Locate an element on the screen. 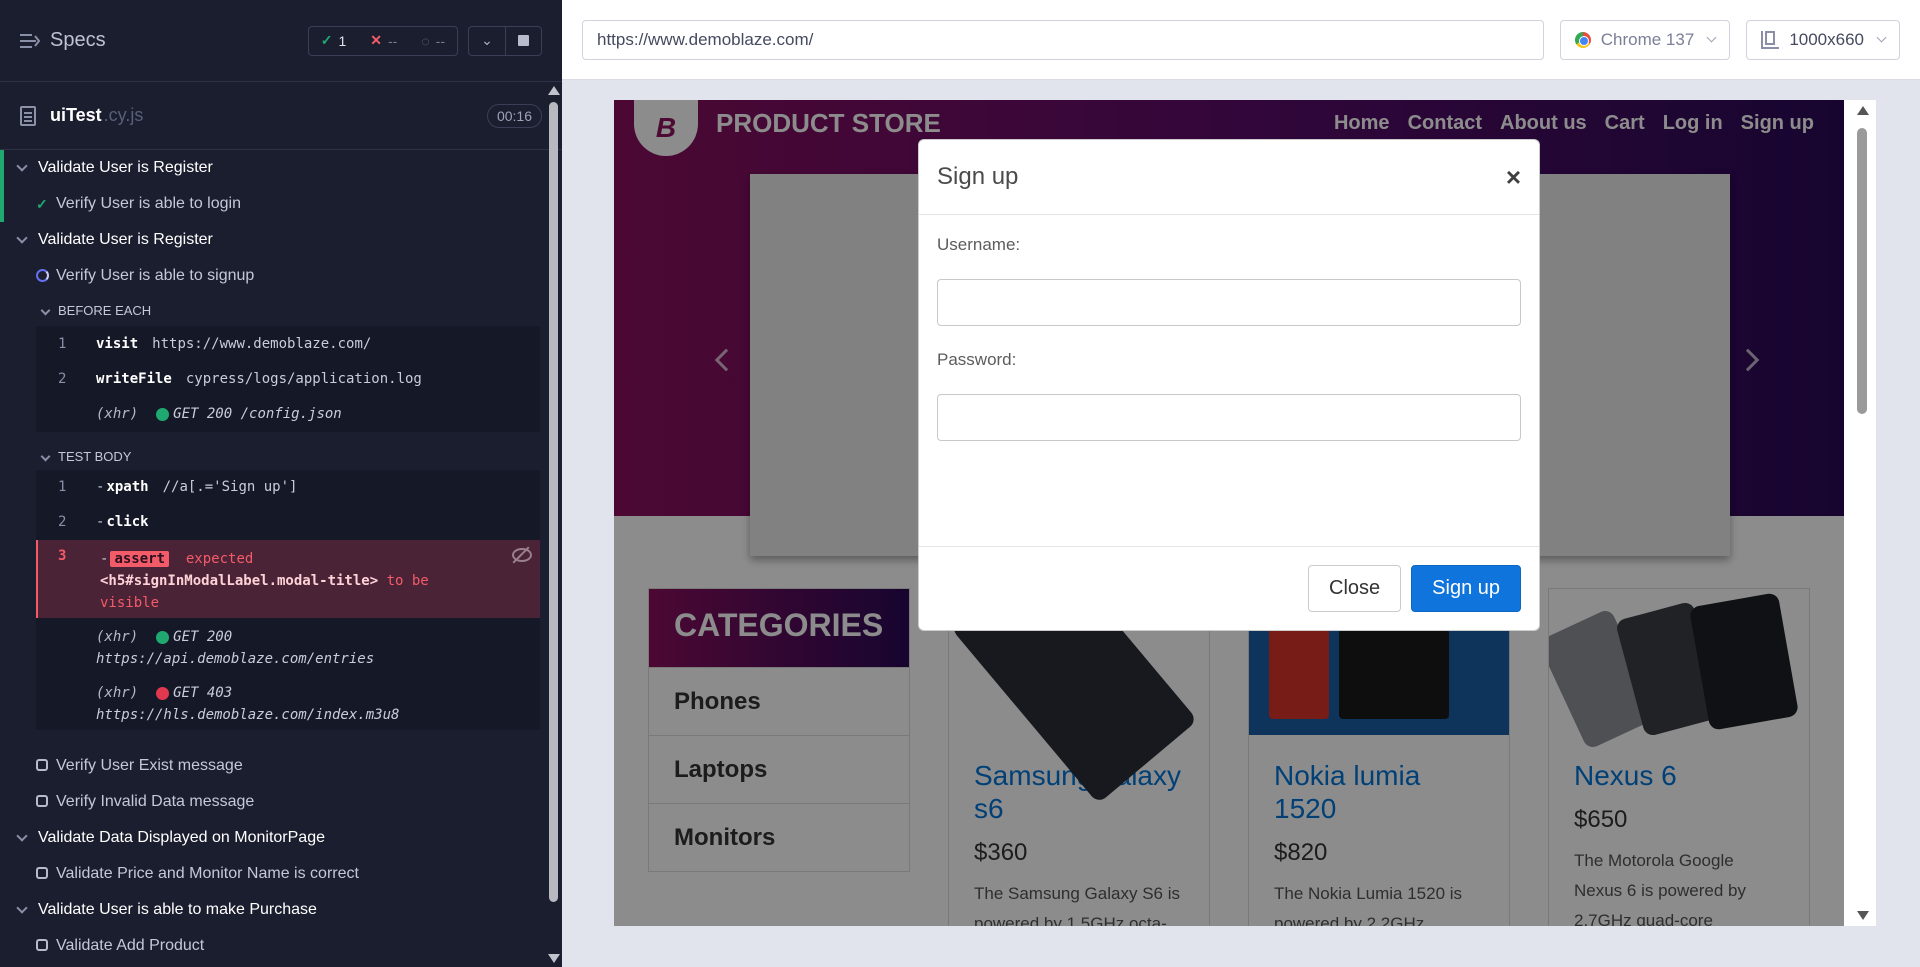  hook-title: TEST BODY is located at coordinates (95, 456).